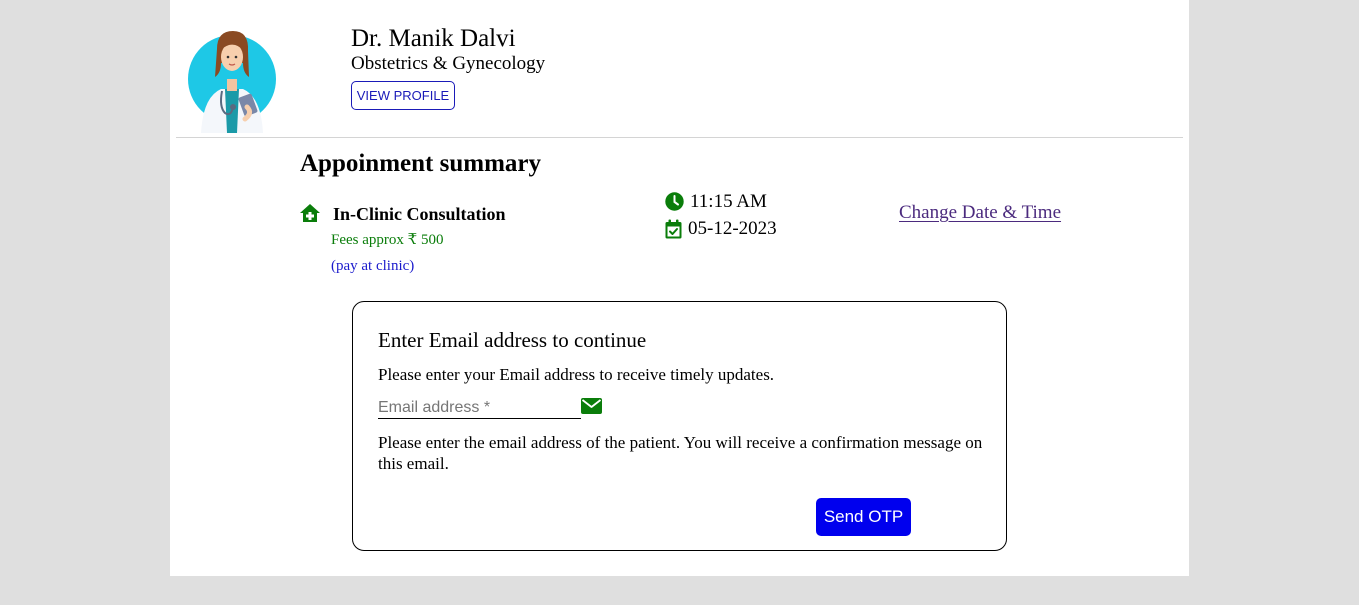 This screenshot has height=605, width=1359. I want to click on doctor-specialty: Obstetrics & Gynecology, so click(448, 63).